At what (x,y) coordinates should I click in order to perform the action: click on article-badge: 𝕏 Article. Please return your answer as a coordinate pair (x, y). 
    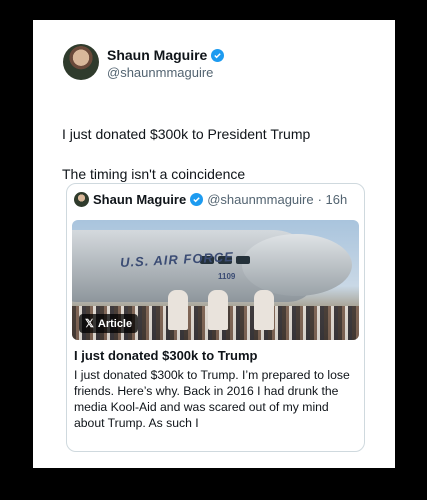
    Looking at the image, I should click on (109, 323).